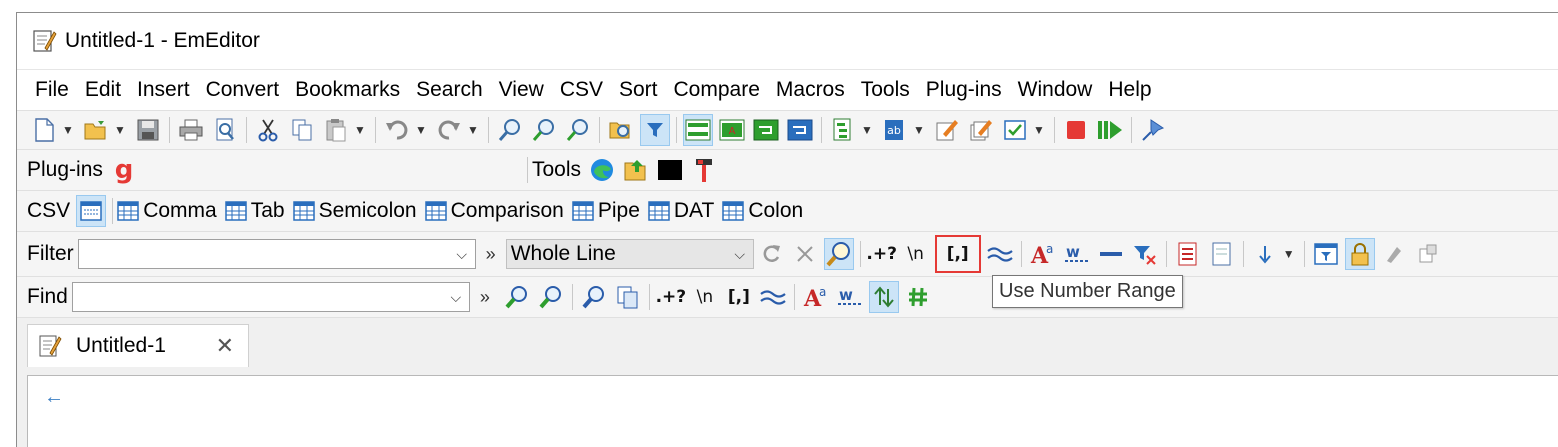 The width and height of the screenshot is (1558, 447). Describe the element at coordinates (670, 170) in the screenshot. I see `tool-console-button` at that location.